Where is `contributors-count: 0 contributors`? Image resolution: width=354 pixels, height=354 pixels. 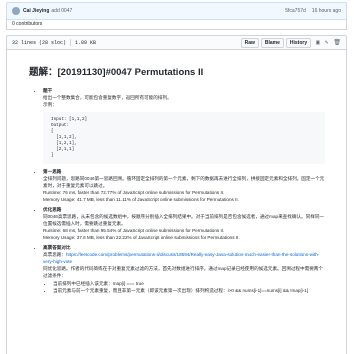
contributors-count: 0 contributors is located at coordinates (27, 24).